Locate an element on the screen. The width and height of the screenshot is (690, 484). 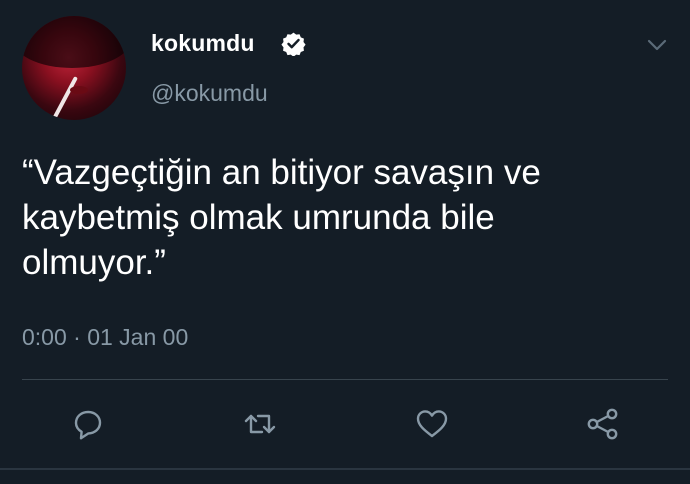
share-button is located at coordinates (603, 424).